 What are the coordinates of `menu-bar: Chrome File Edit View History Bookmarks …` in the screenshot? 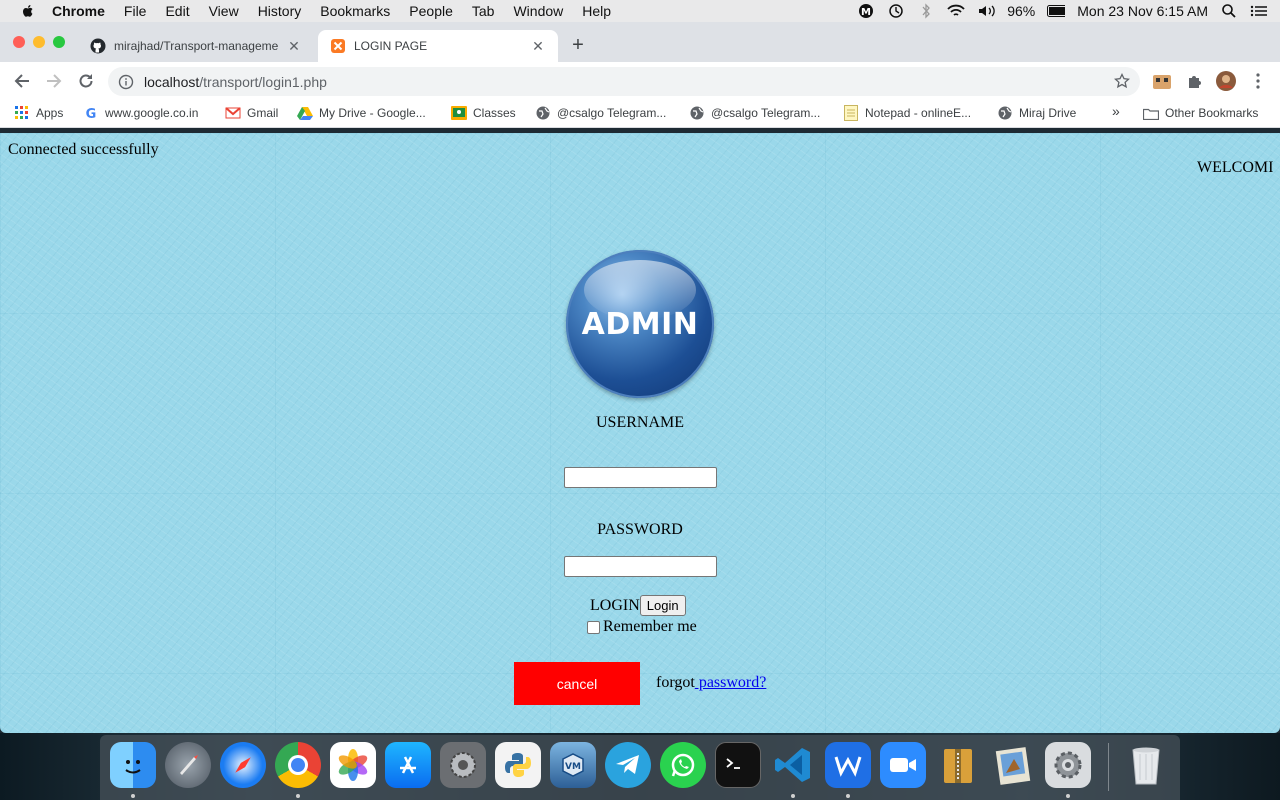 It's located at (640, 11).